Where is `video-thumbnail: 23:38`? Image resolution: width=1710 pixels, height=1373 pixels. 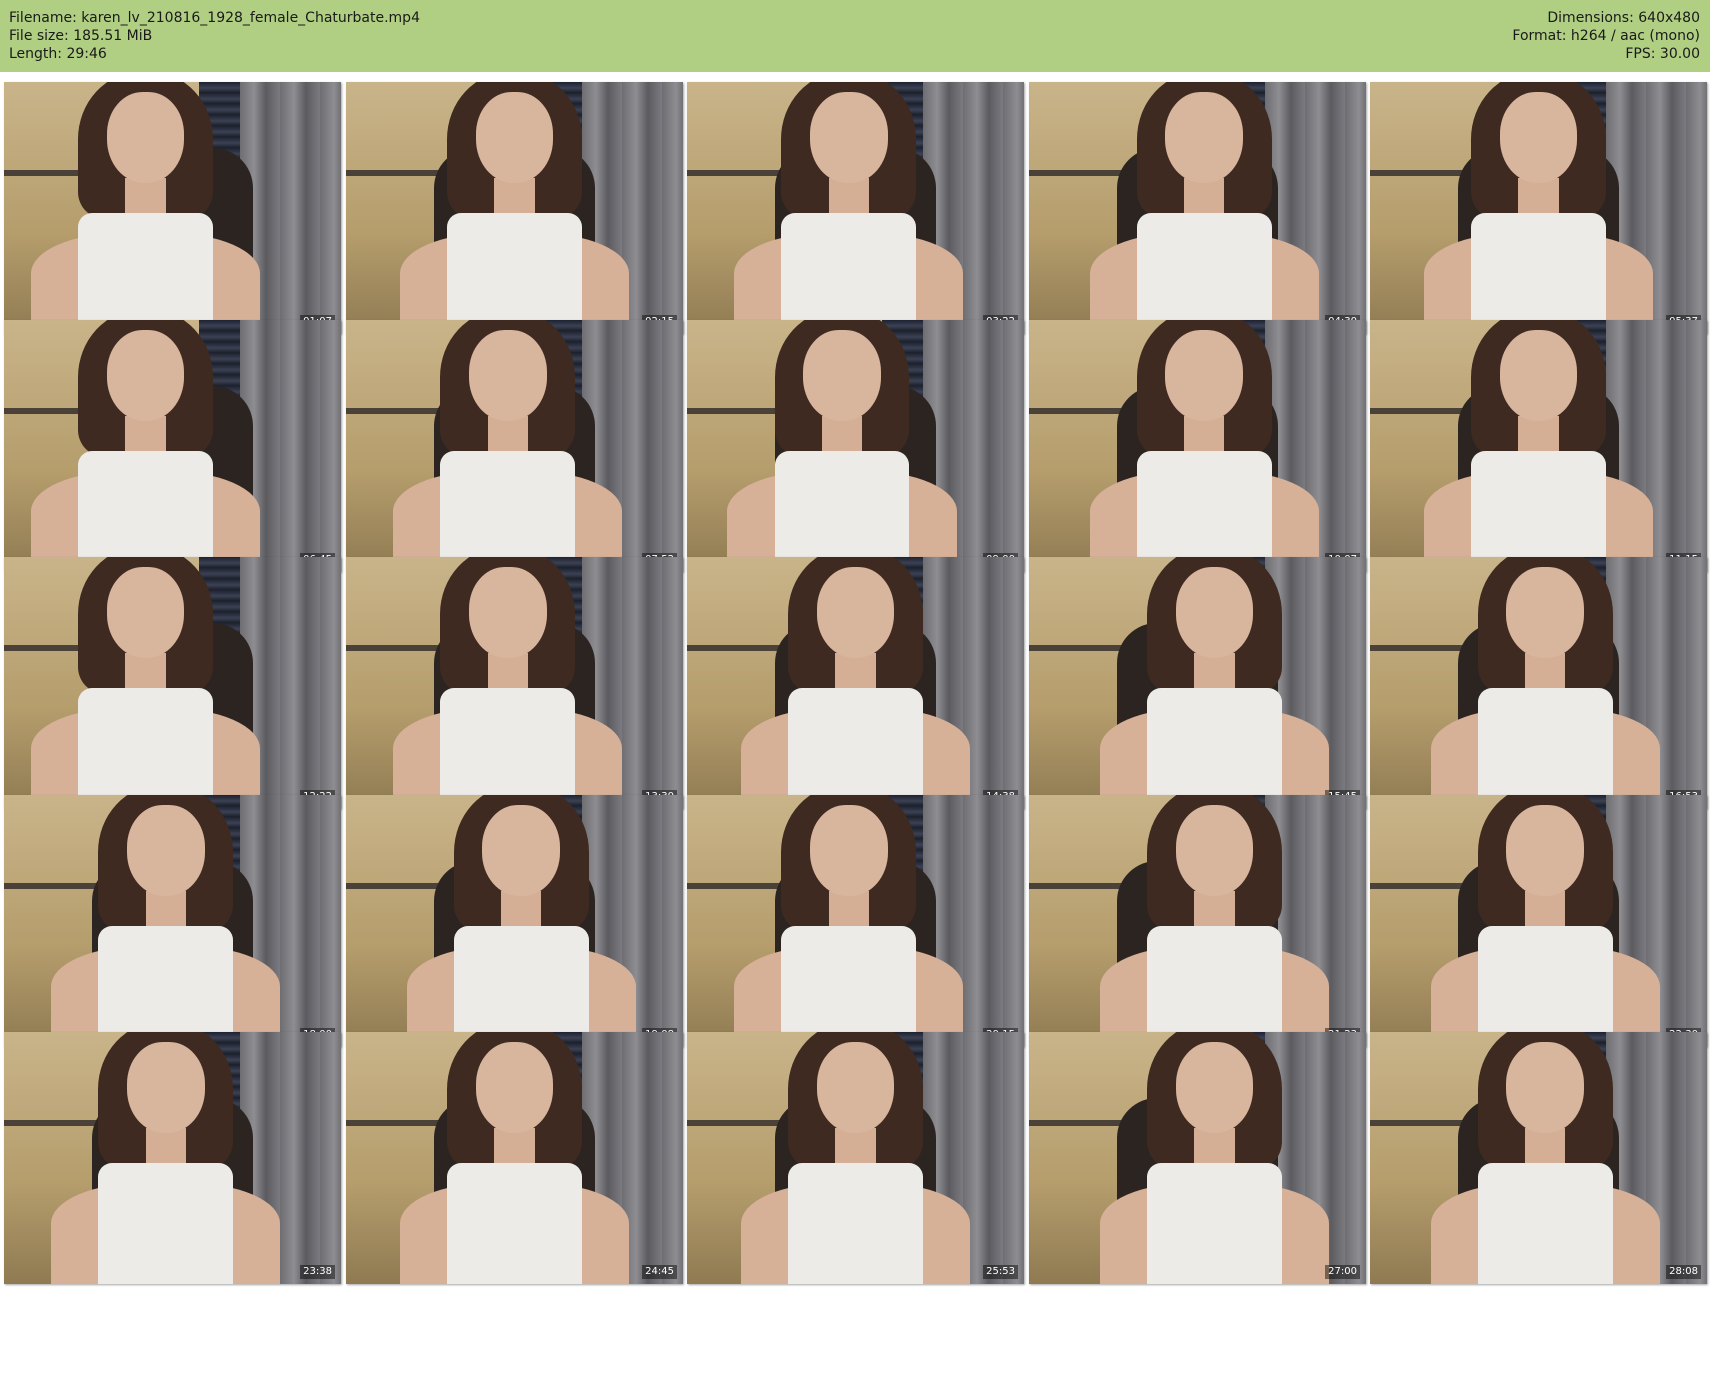 video-thumbnail: 23:38 is located at coordinates (172, 1158).